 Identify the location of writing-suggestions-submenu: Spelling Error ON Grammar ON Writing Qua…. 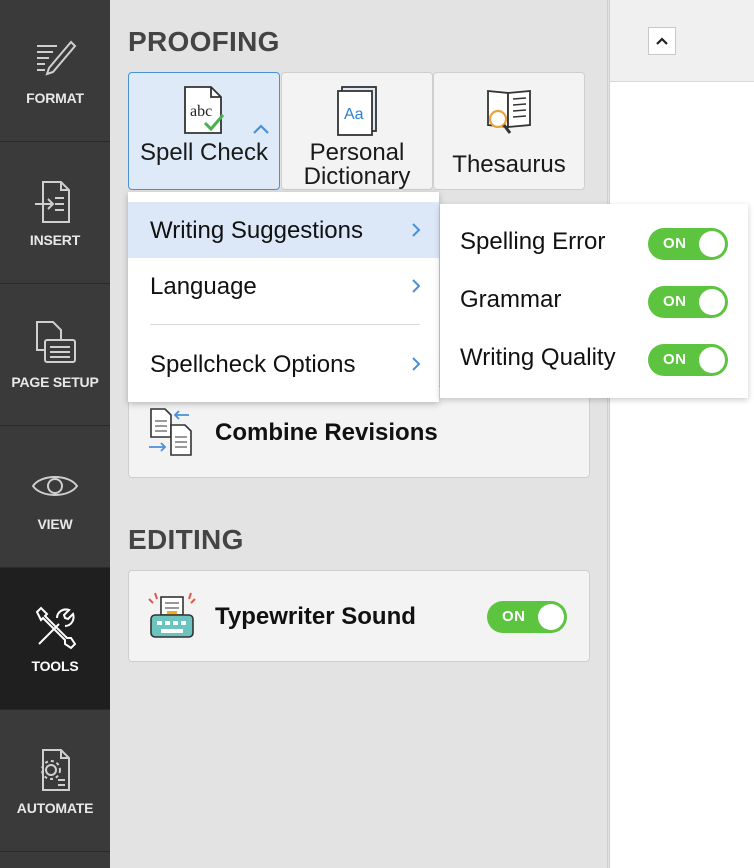
(594, 301).